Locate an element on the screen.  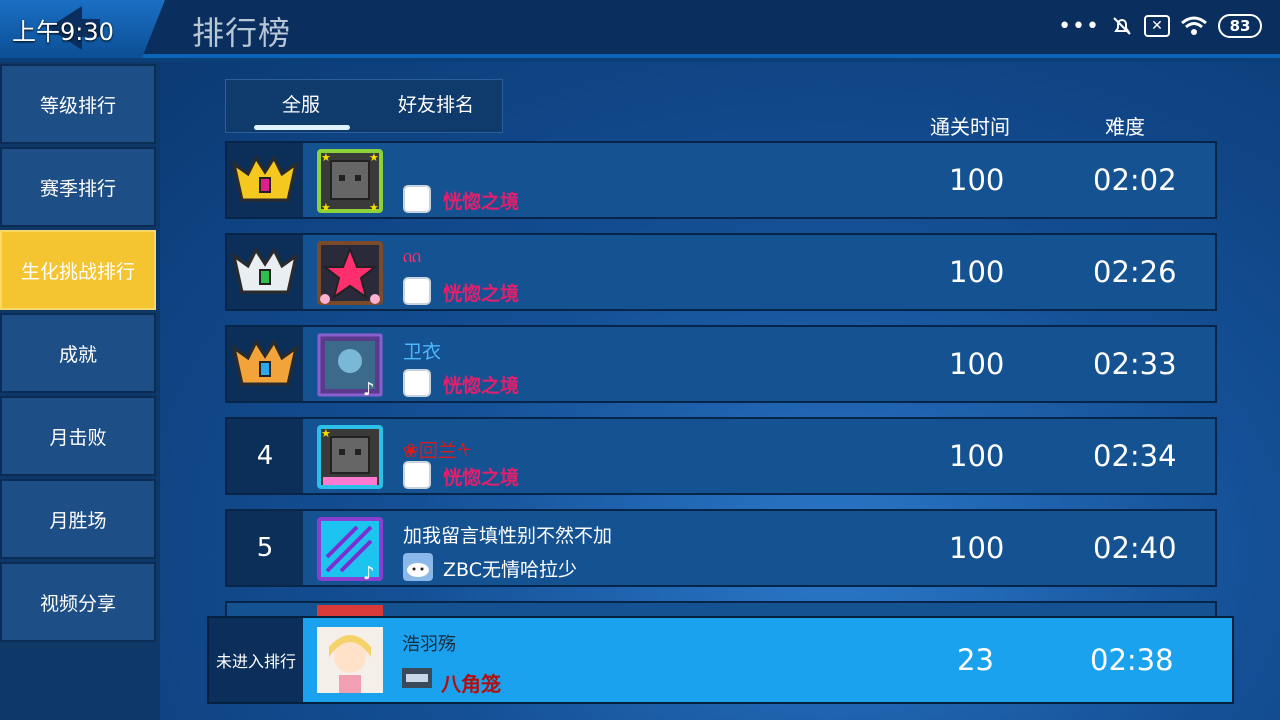
leaderboard-row: ♪ 卫衣 恍惚之境 100 02:33 is located at coordinates (721, 364).